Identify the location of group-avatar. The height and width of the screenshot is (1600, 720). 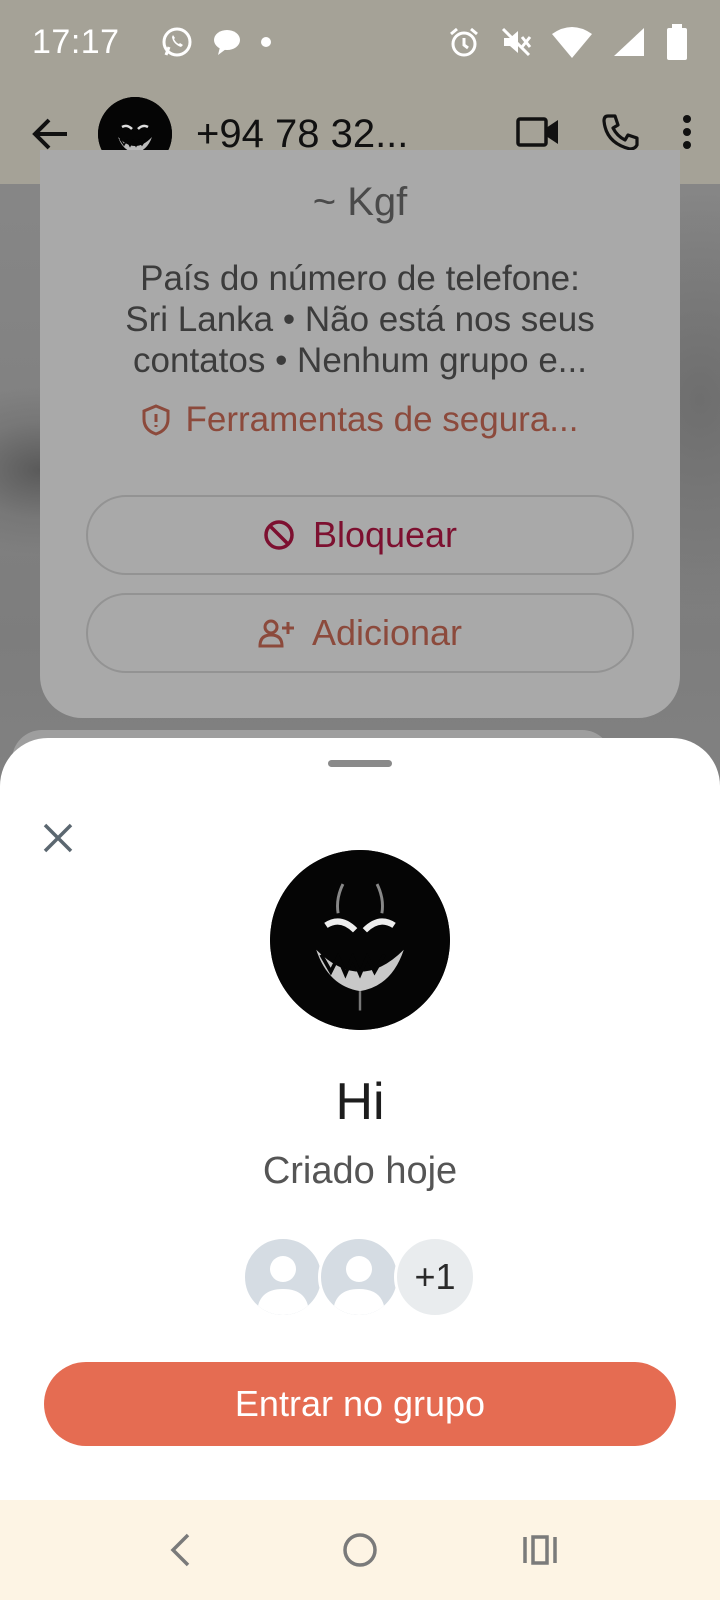
(360, 940).